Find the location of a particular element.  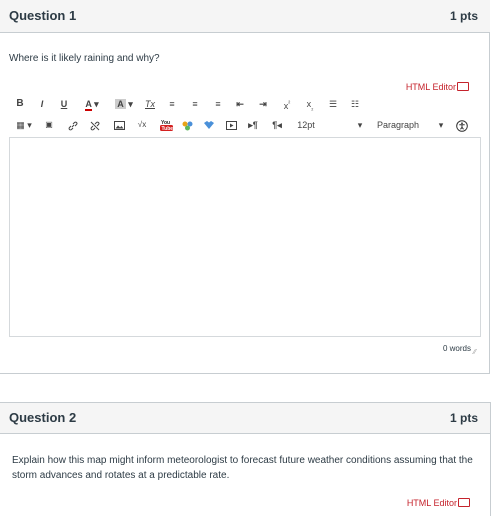

ltr-icon: ▸¶ is located at coordinates (253, 125).